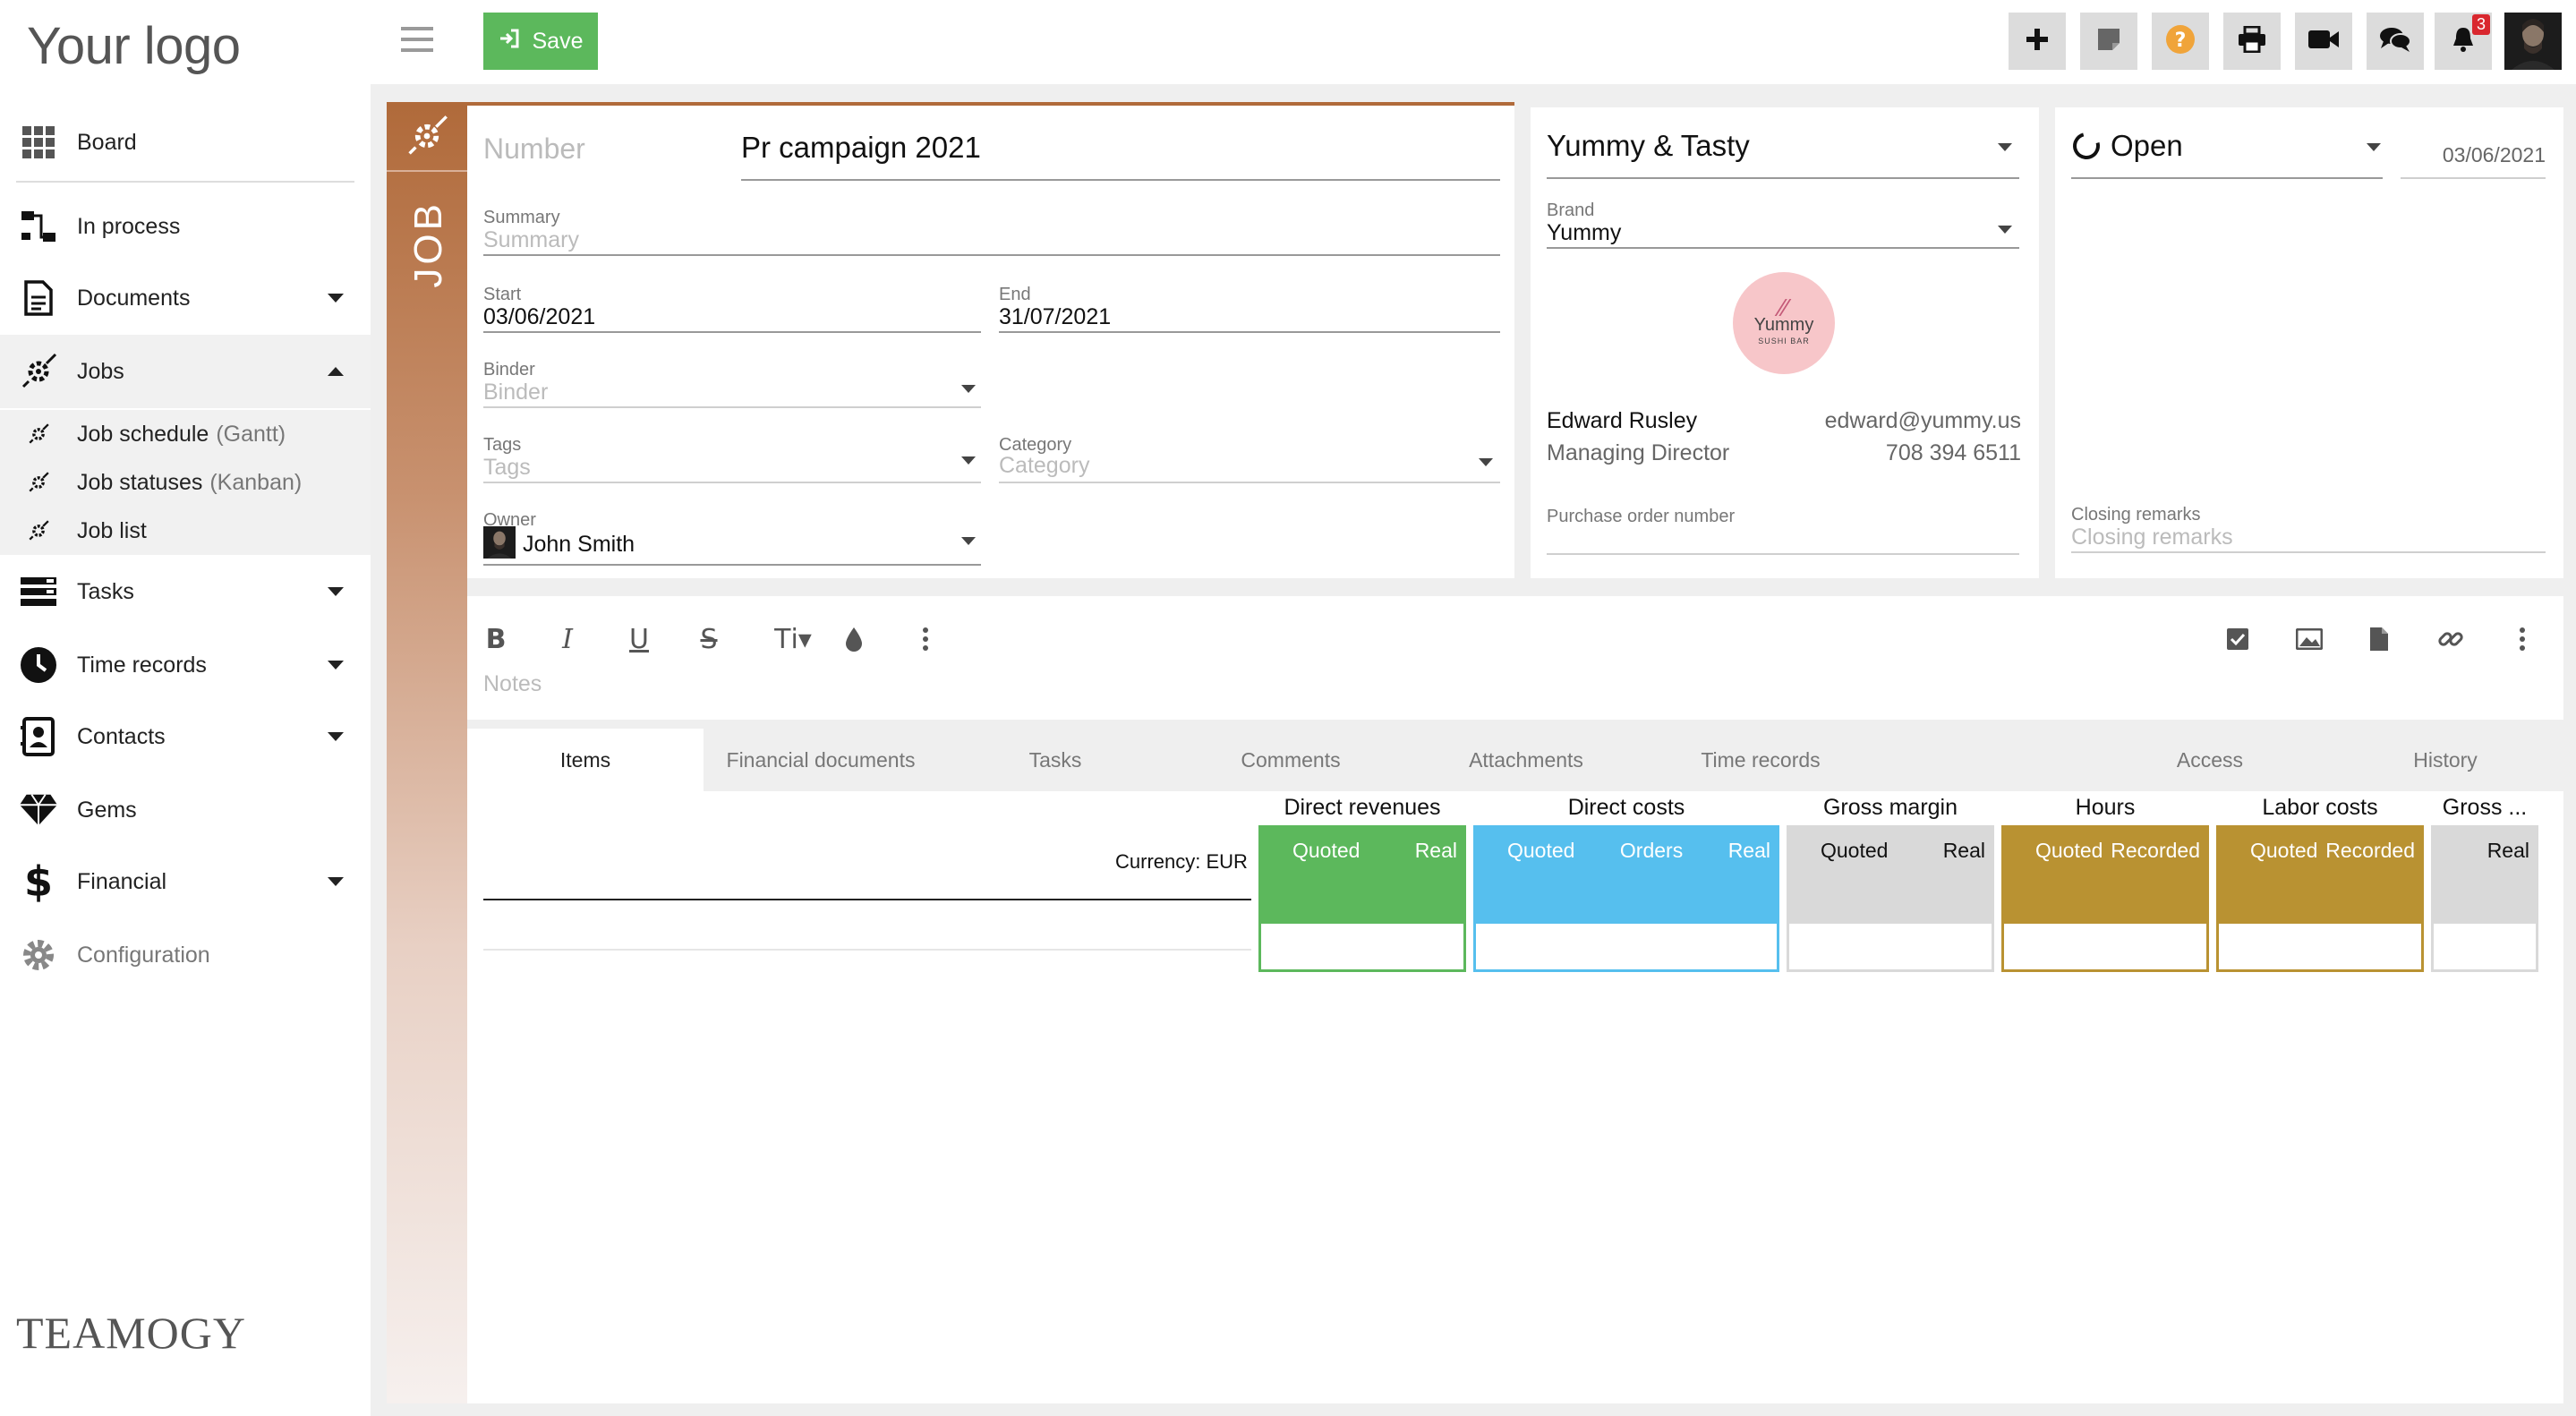  What do you see at coordinates (821, 760) in the screenshot?
I see `tab-financial-documents: Financial documents` at bounding box center [821, 760].